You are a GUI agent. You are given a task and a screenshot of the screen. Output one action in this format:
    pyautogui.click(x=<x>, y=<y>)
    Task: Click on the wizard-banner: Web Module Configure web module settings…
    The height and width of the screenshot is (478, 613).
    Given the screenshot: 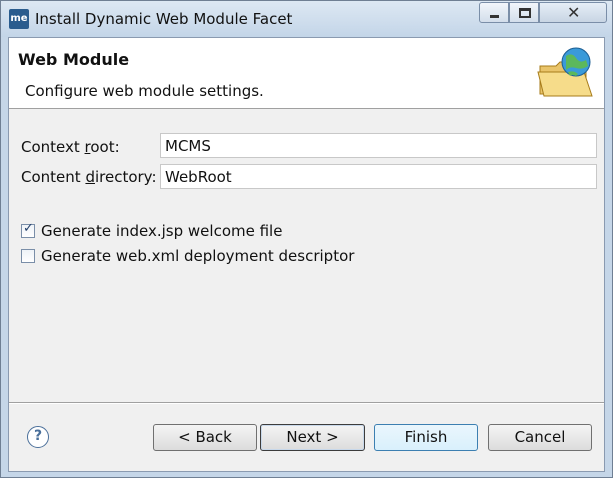 What is the action you would take?
    pyautogui.click(x=306, y=73)
    